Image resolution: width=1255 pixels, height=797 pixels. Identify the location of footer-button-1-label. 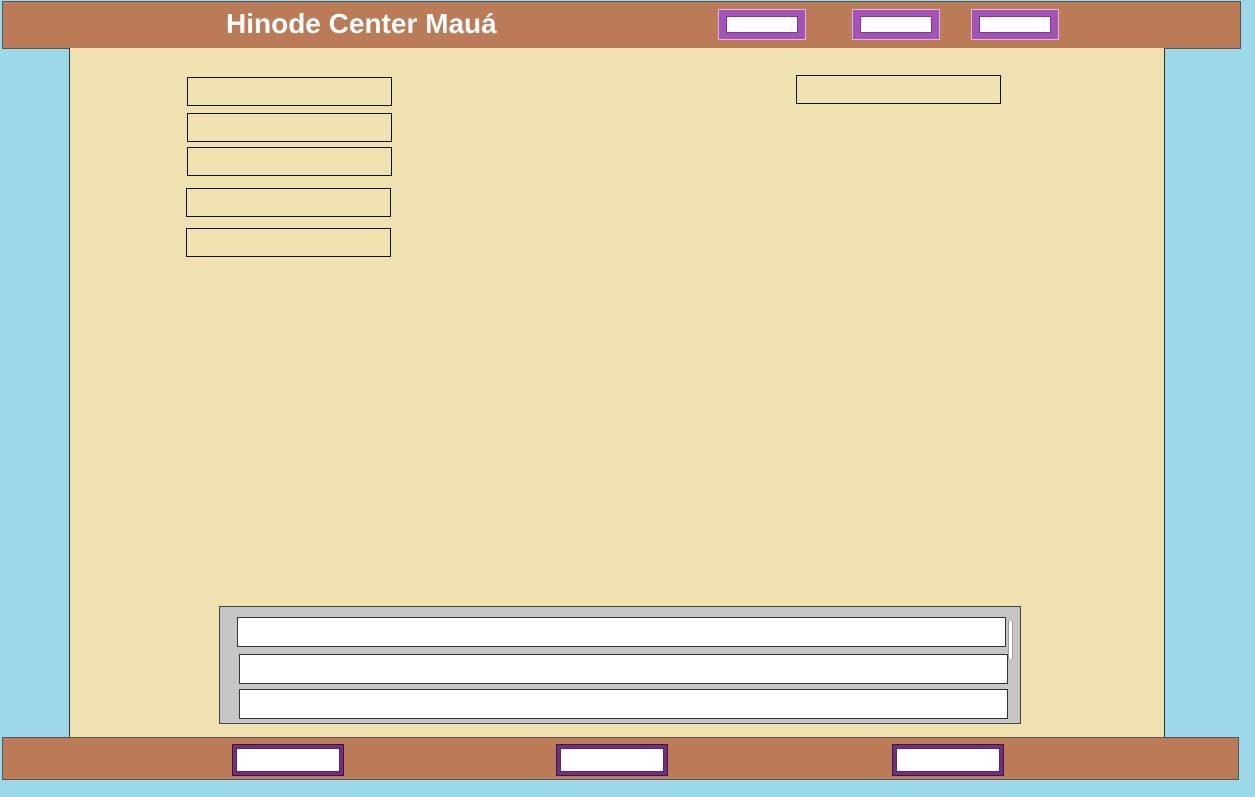
(288, 760).